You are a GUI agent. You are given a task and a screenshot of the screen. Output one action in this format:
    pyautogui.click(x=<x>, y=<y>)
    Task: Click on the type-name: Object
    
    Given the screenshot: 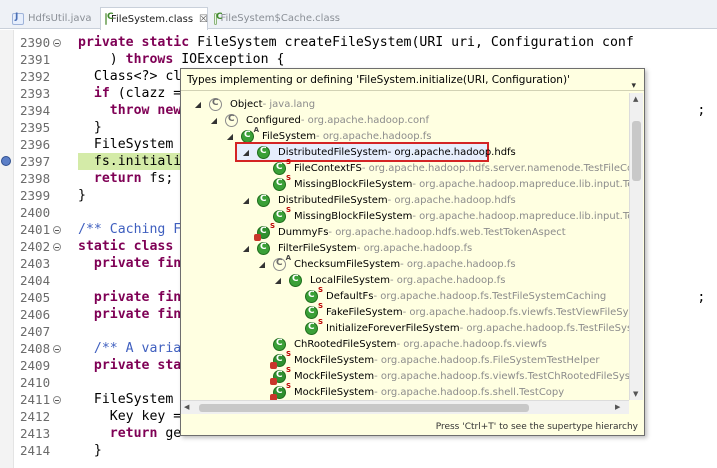 What is the action you would take?
    pyautogui.click(x=246, y=104)
    